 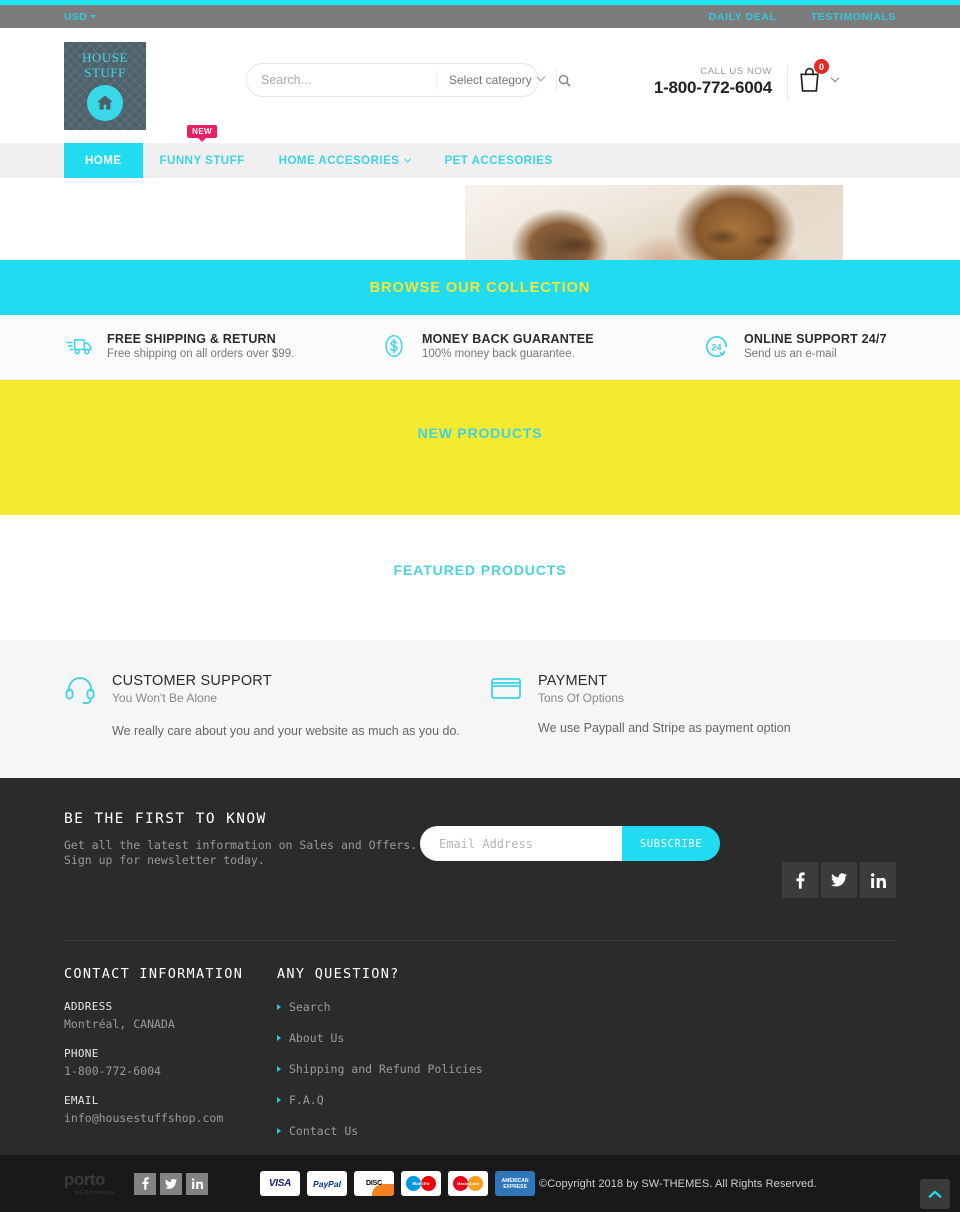 I want to click on feature-title: FREE SHIPPING & RETURN, so click(x=191, y=339).